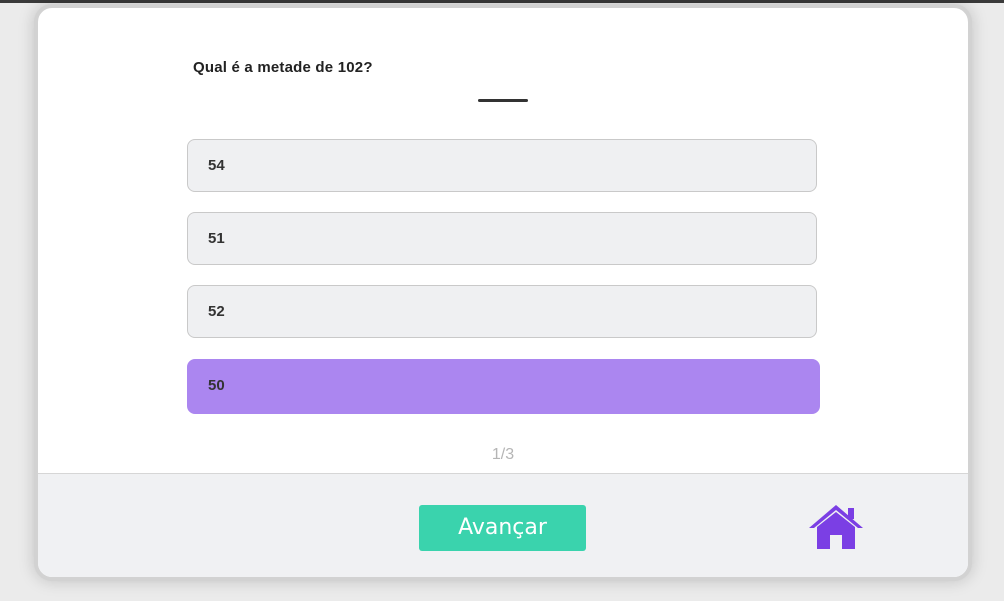 The height and width of the screenshot is (601, 1004). What do you see at coordinates (502, 528) in the screenshot?
I see `next-button: Avançar` at bounding box center [502, 528].